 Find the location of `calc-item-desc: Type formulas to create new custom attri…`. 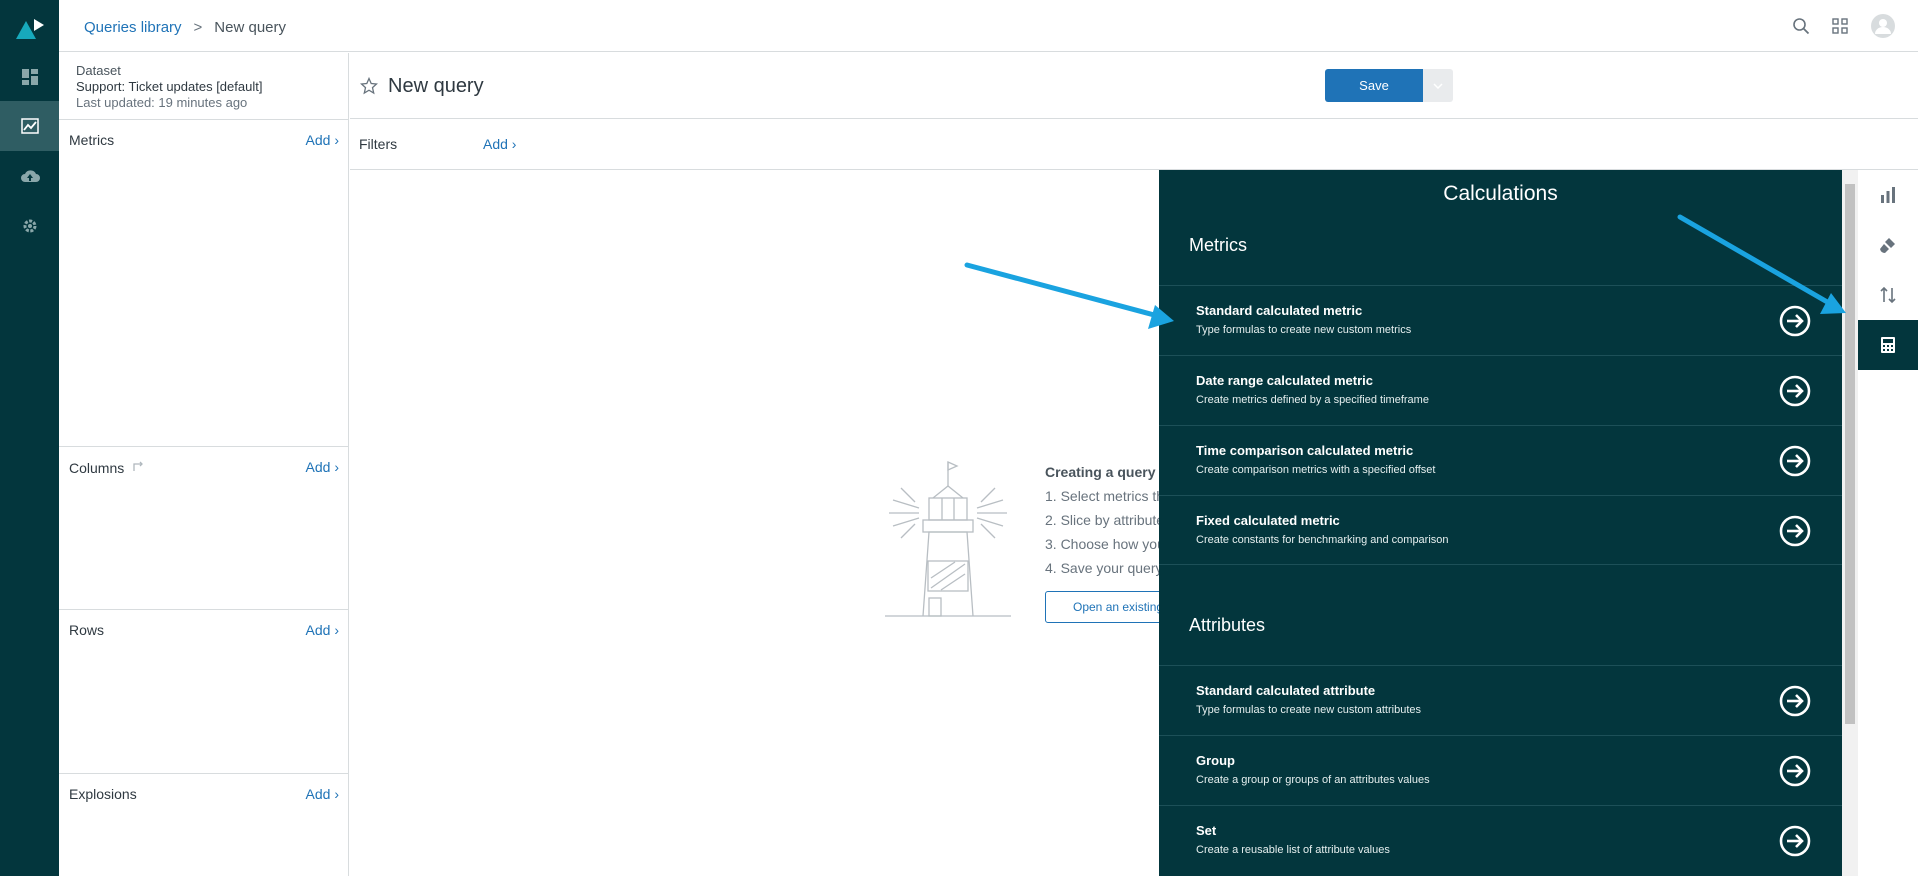

calc-item-desc: Type formulas to create new custom attri… is located at coordinates (1308, 710).